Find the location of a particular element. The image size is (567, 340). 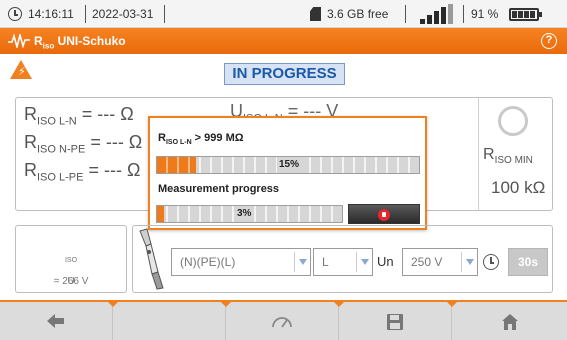

sd-card-icon is located at coordinates (315, 14).